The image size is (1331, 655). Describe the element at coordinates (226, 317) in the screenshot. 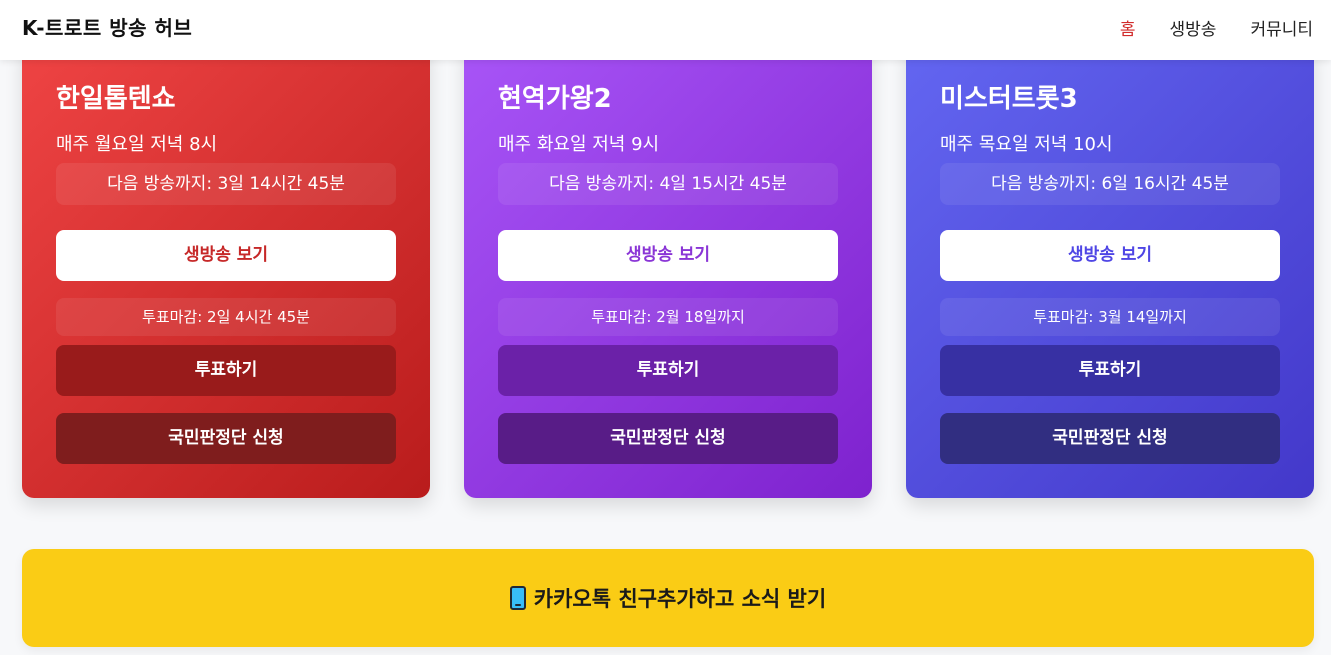

I see `vote-deadline: 투표마감: 2일 4시간 45분` at that location.